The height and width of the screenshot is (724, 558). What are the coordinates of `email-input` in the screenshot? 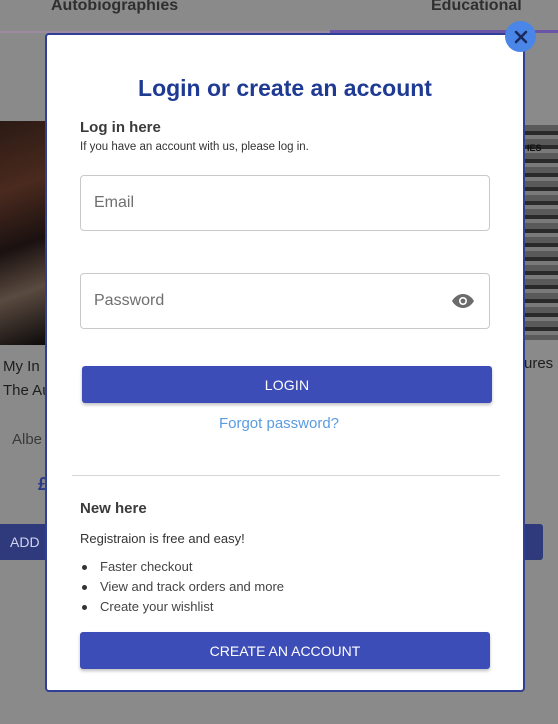 It's located at (285, 203).